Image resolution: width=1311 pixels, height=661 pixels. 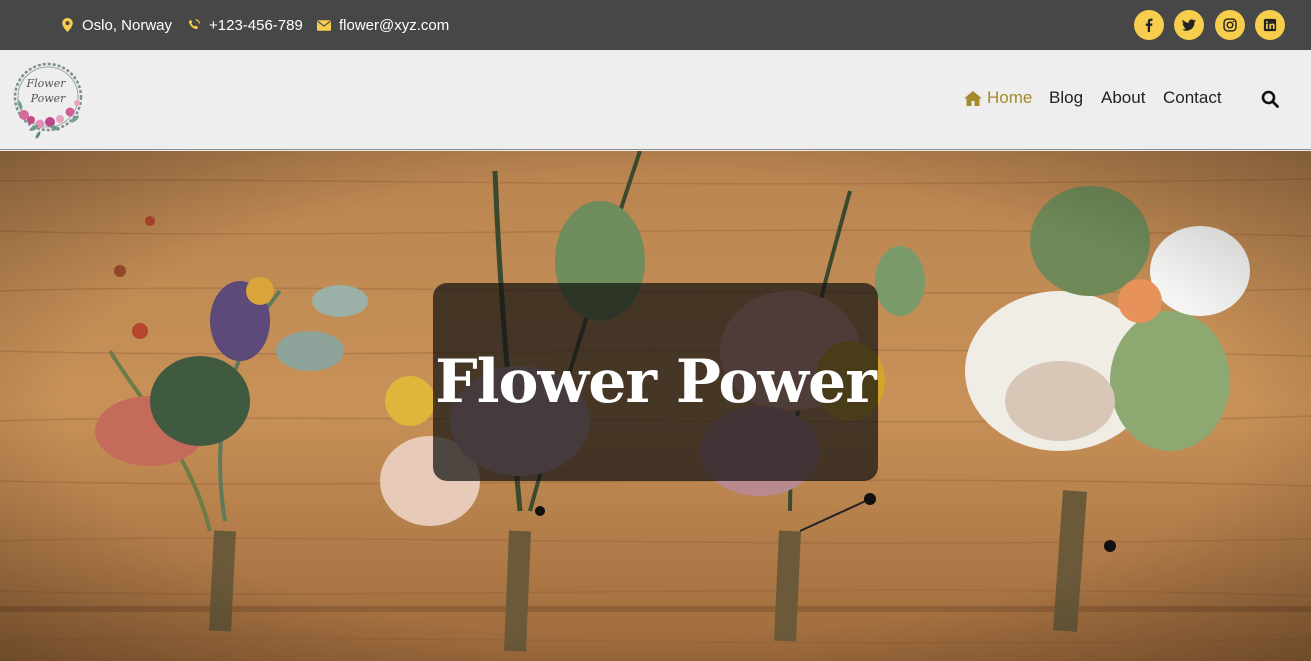 What do you see at coordinates (127, 25) in the screenshot?
I see `location-text: Oslo, Norway` at bounding box center [127, 25].